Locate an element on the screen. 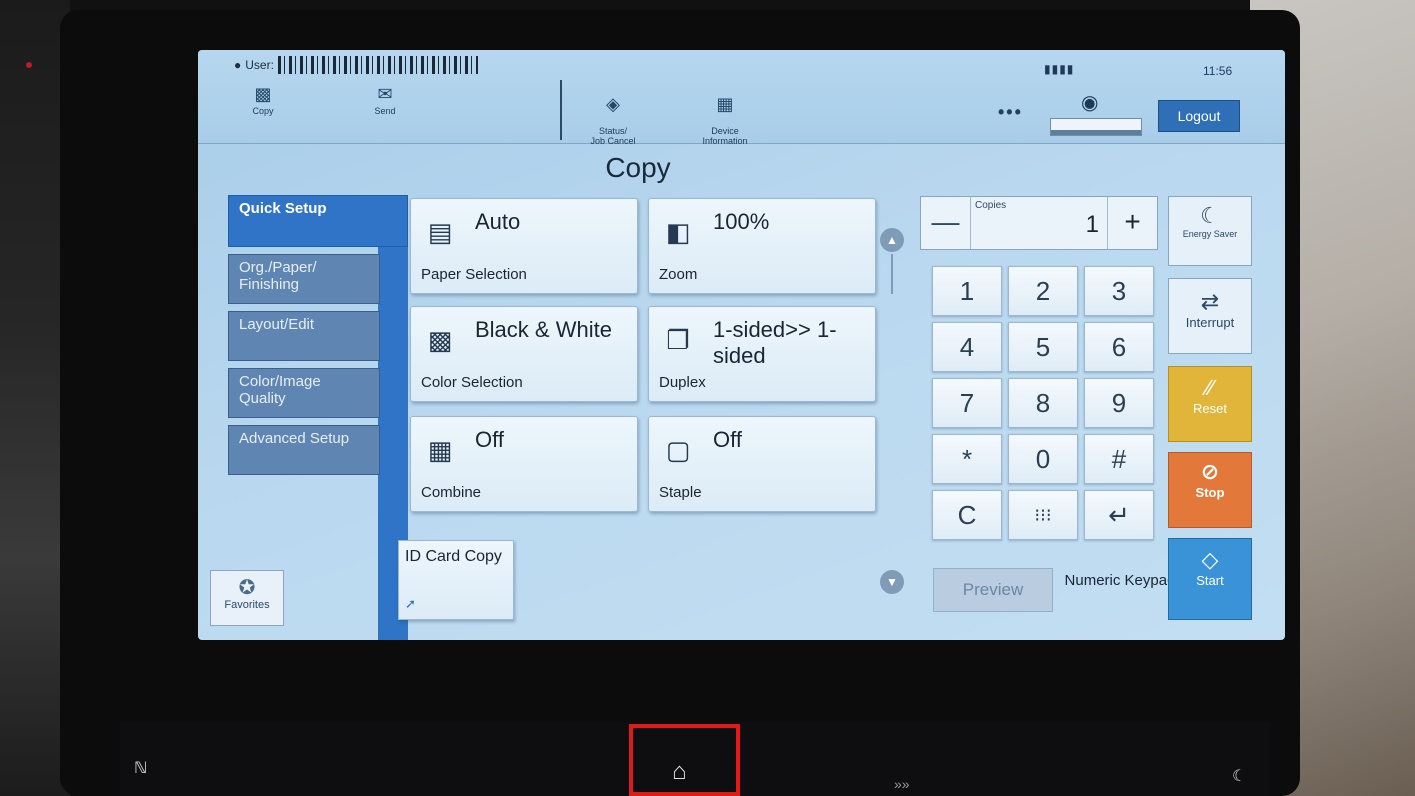 This screenshot has height=796, width=1415. favorites-button: ✪ Favorites is located at coordinates (247, 598).